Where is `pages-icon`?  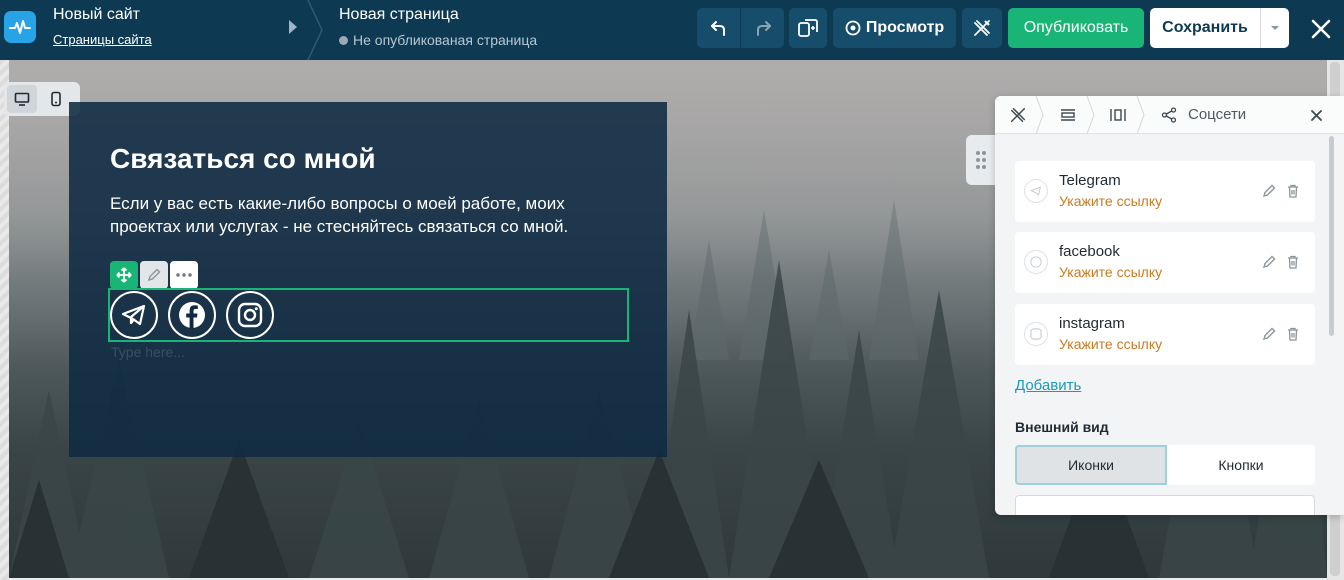
pages-icon is located at coordinates (808, 28).